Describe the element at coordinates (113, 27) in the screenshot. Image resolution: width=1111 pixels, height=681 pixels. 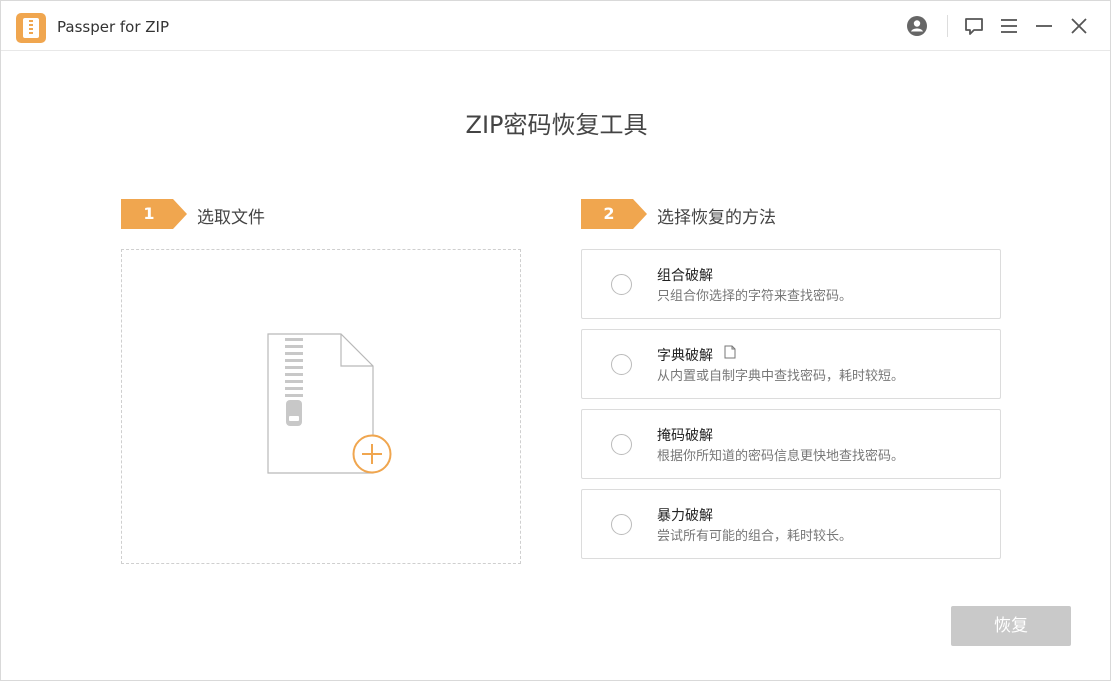
I see `app-title: Passper for ZIP` at that location.